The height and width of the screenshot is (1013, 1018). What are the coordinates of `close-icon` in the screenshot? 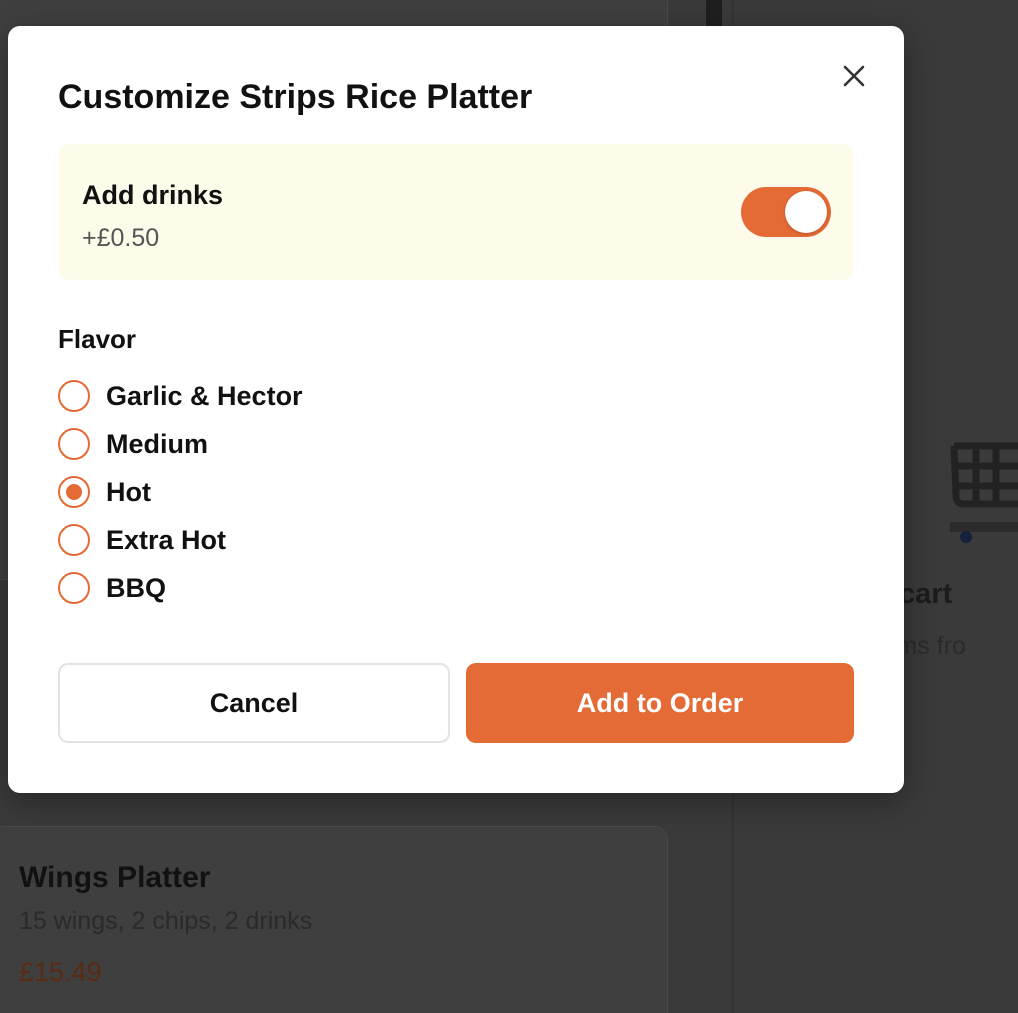 It's located at (854, 76).